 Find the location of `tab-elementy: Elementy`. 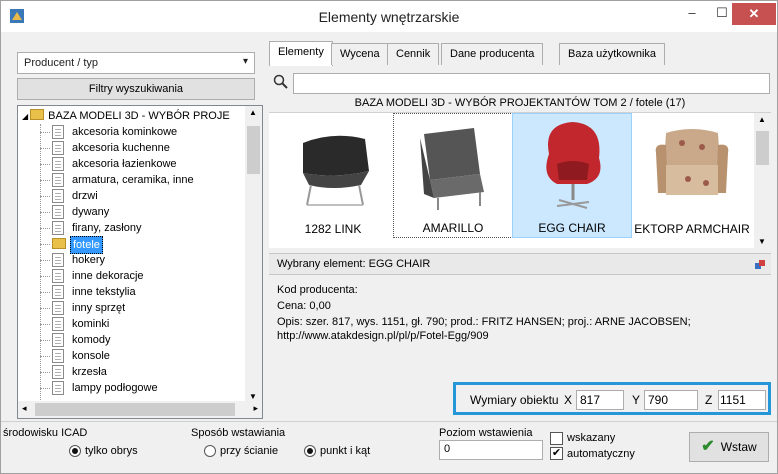

tab-elementy: Elementy is located at coordinates (301, 53).